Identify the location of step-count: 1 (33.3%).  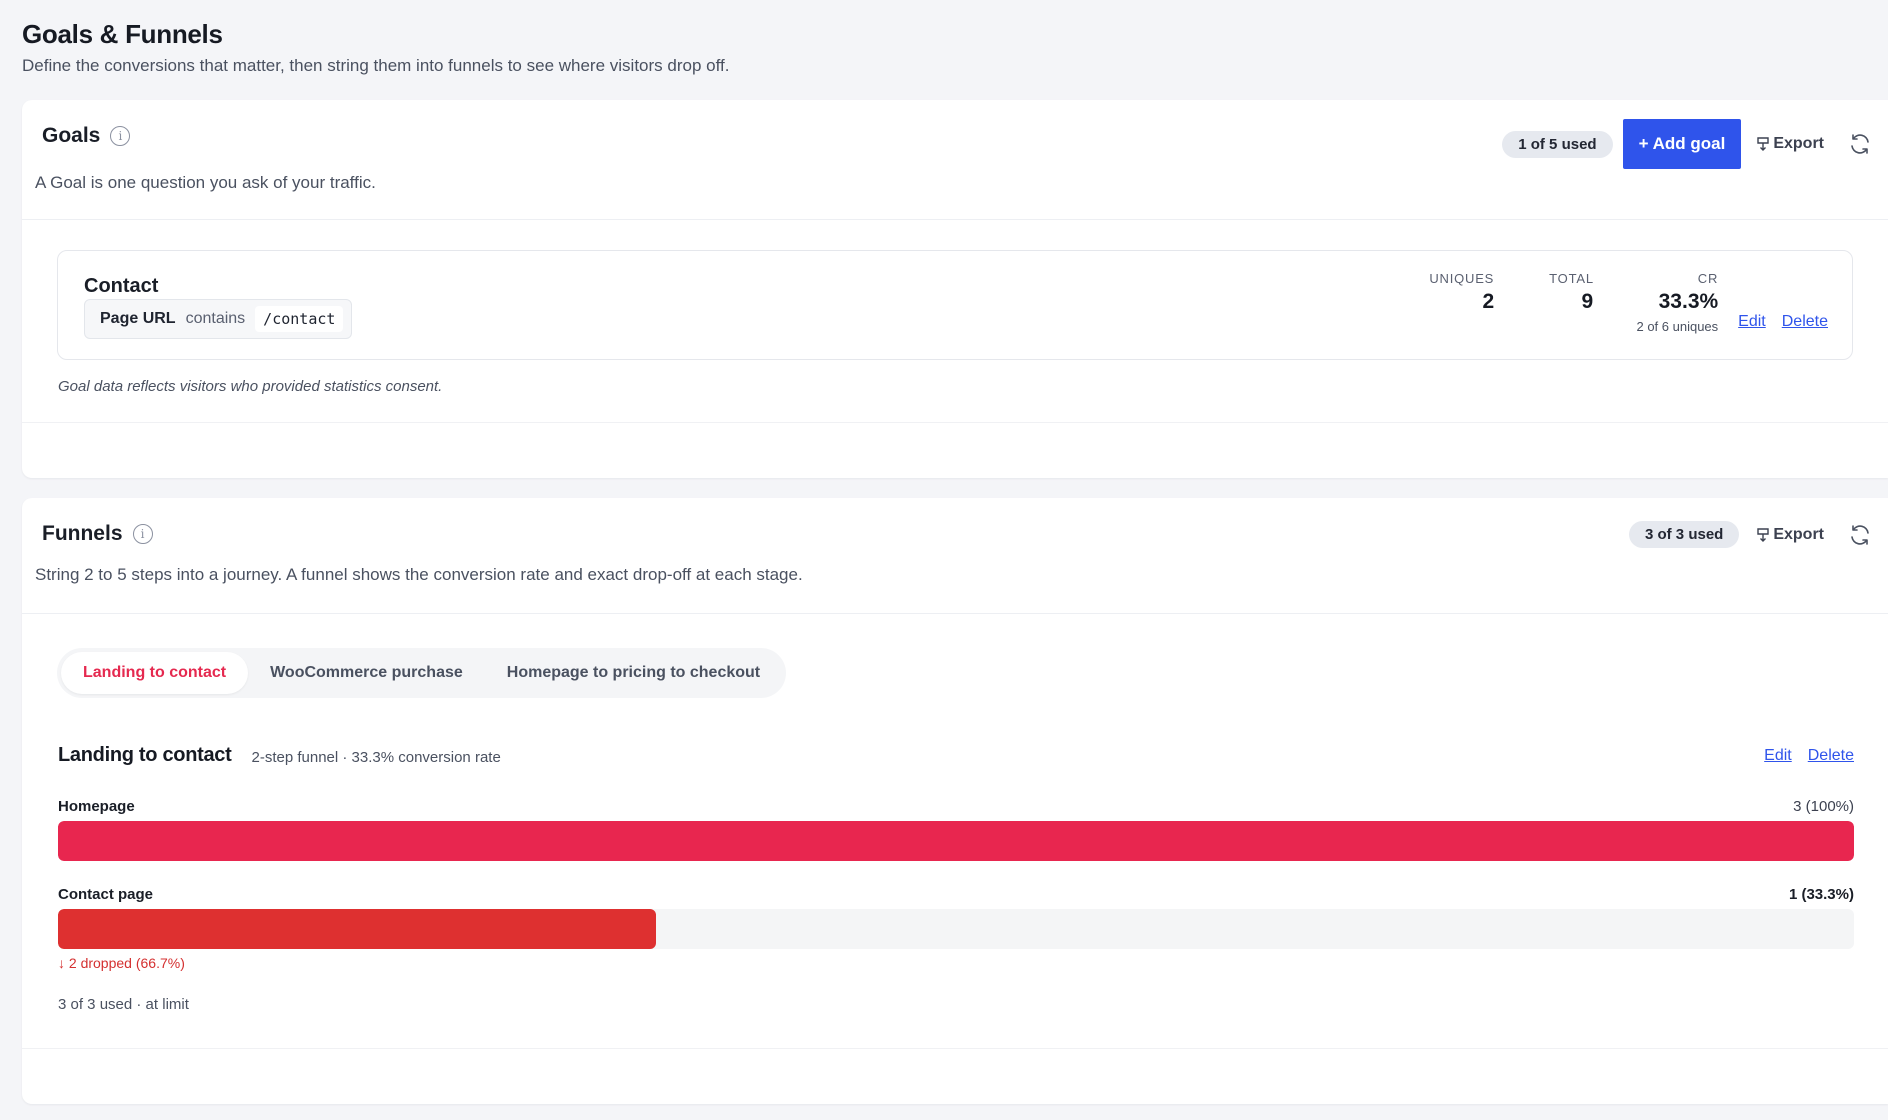
(1821, 894).